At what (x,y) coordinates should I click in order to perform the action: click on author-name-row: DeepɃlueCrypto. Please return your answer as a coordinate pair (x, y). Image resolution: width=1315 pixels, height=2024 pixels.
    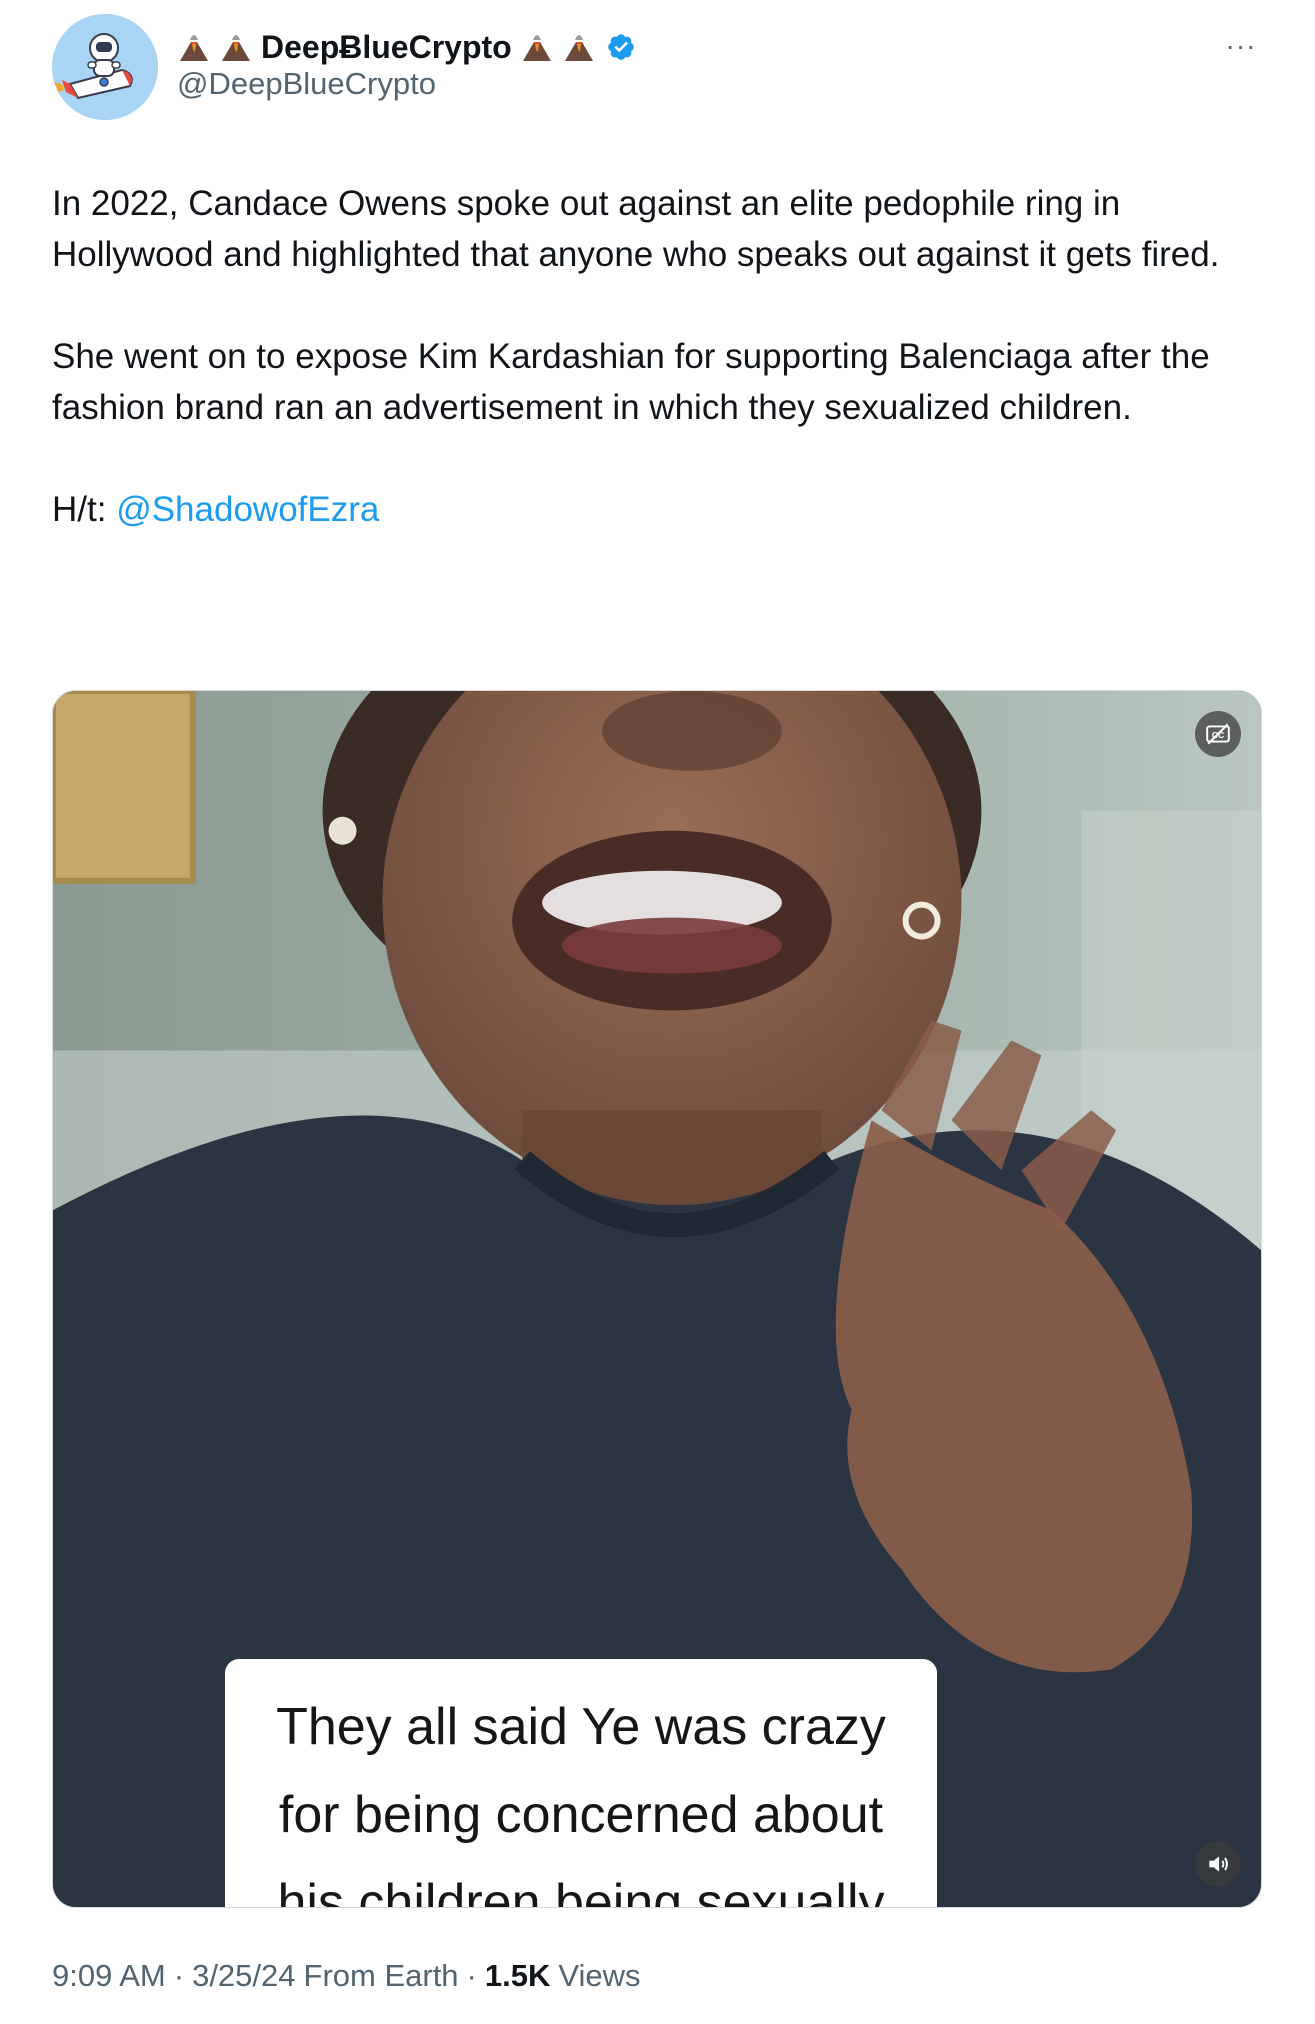
    Looking at the image, I should click on (406, 47).